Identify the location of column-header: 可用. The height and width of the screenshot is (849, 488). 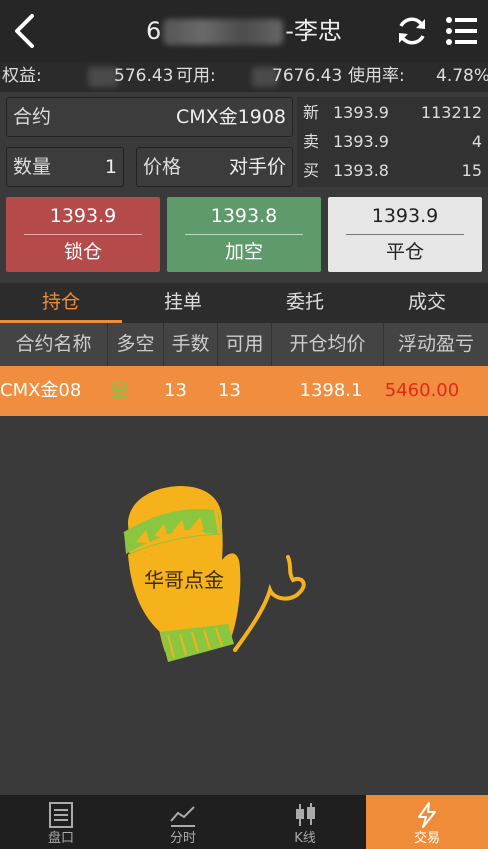
(245, 344).